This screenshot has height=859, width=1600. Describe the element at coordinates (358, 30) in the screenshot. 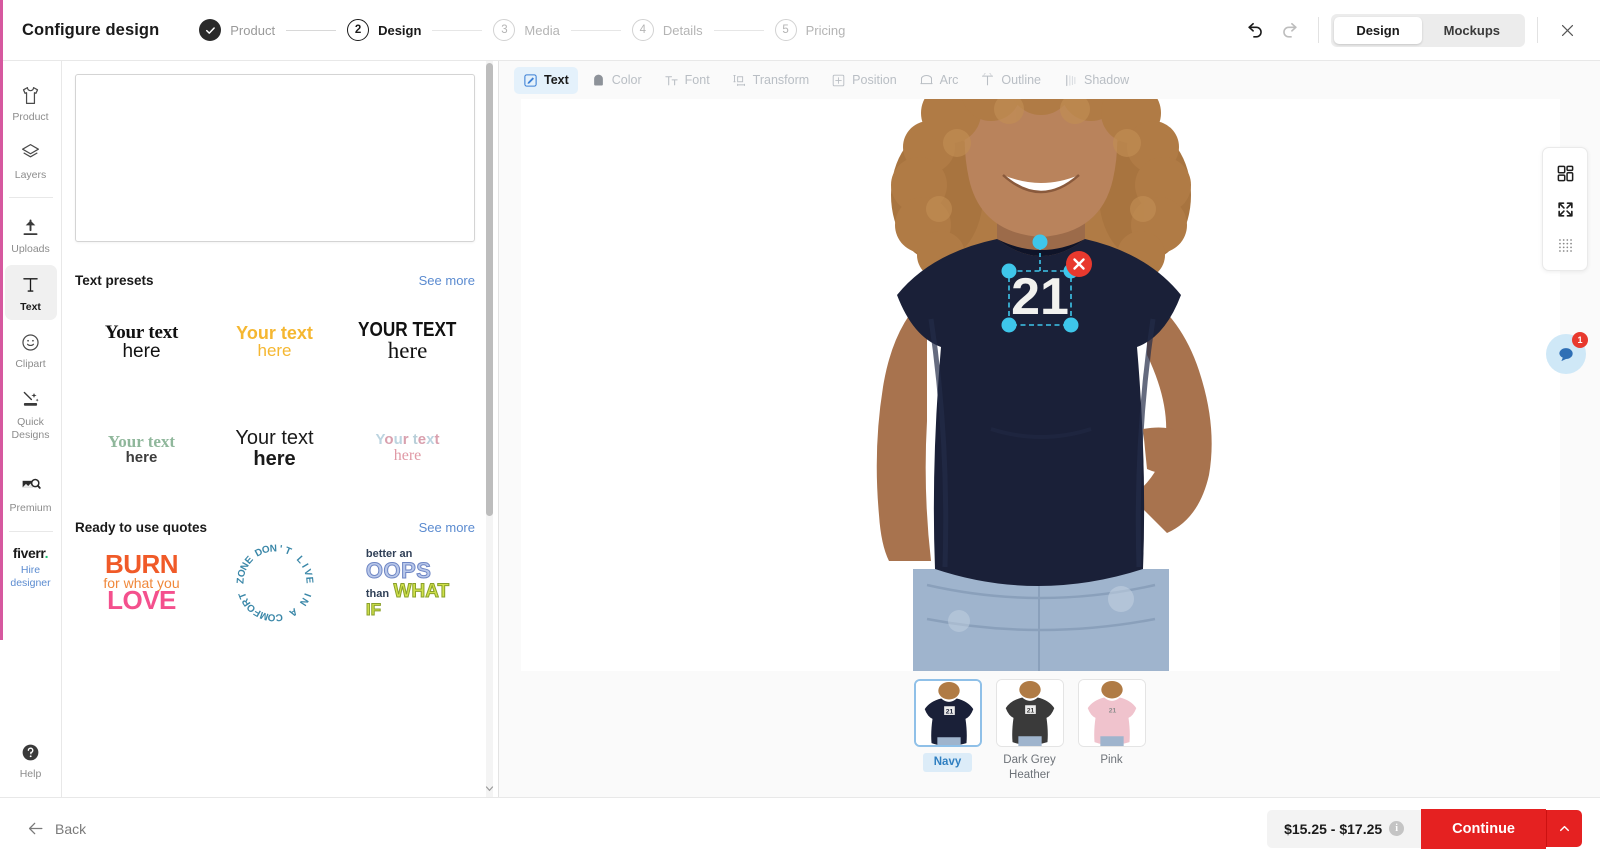

I see `step-circle-2: 2` at that location.